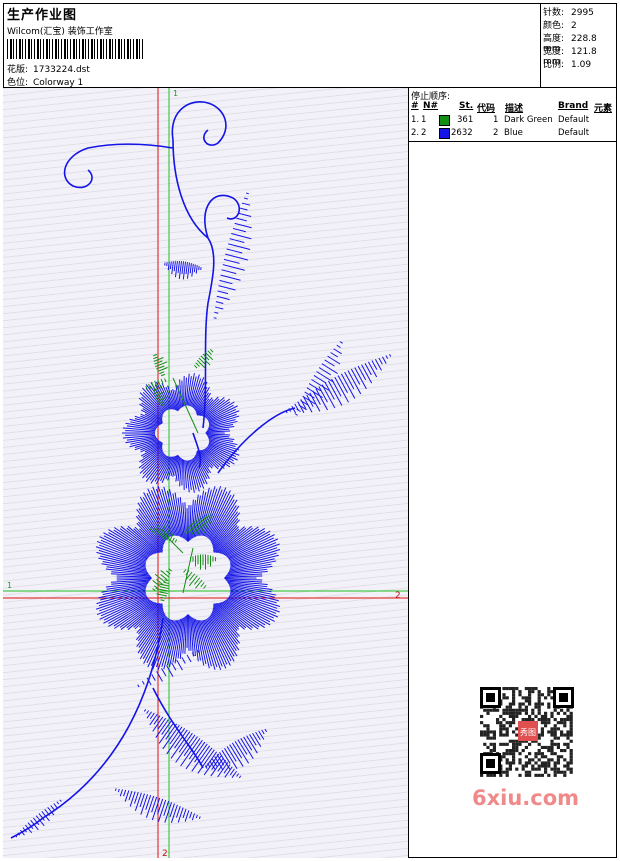 This screenshot has height=861, width=620. What do you see at coordinates (554, 13) in the screenshot?
I see `stitches-label: 针数:` at bounding box center [554, 13].